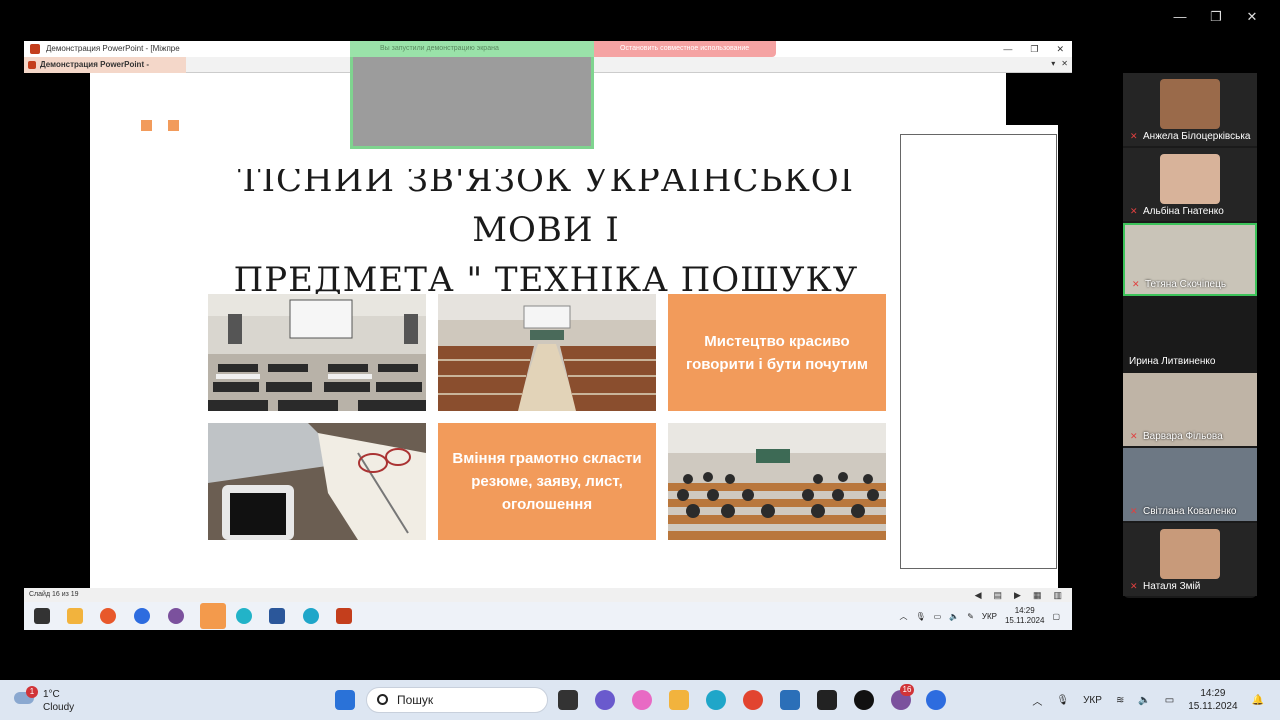  Describe the element at coordinates (277, 616) in the screenshot. I see `word-icon` at that location.